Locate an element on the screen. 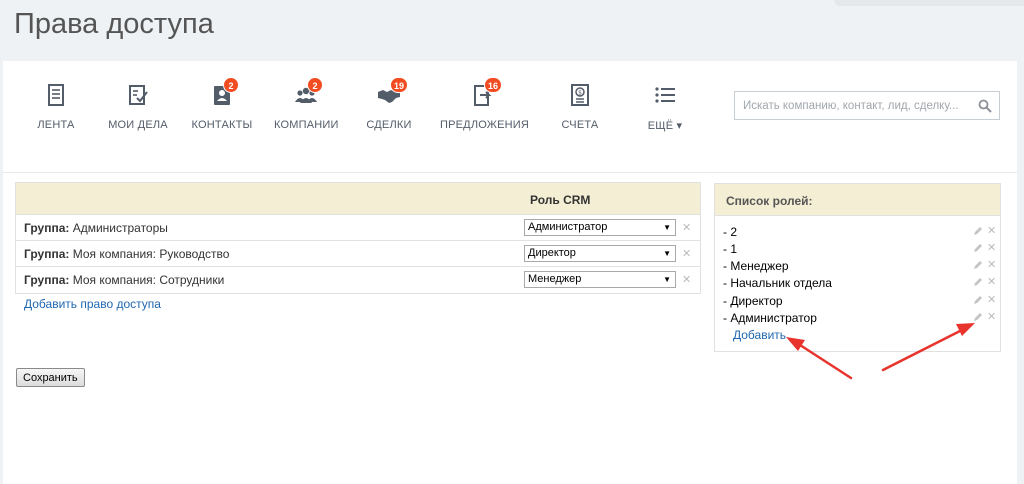 This screenshot has height=484, width=1024. role-select: Менеджер ▼ is located at coordinates (600, 279).